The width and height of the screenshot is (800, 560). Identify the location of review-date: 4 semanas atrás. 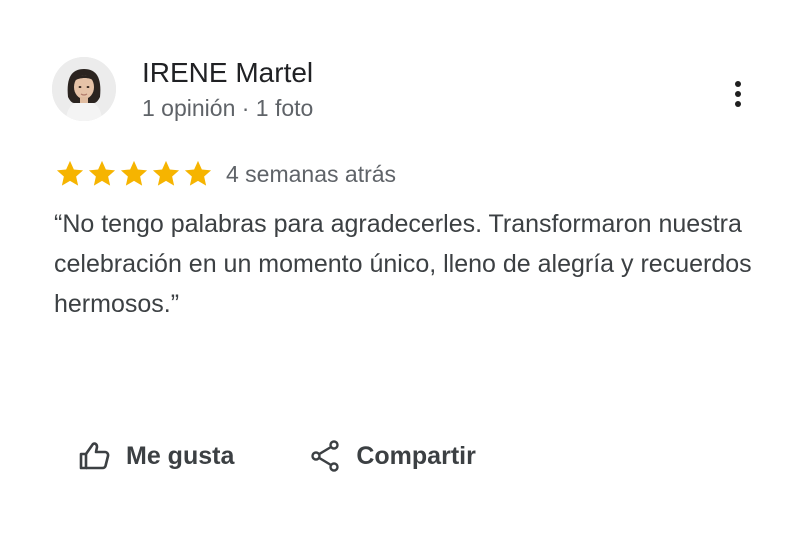
(311, 173).